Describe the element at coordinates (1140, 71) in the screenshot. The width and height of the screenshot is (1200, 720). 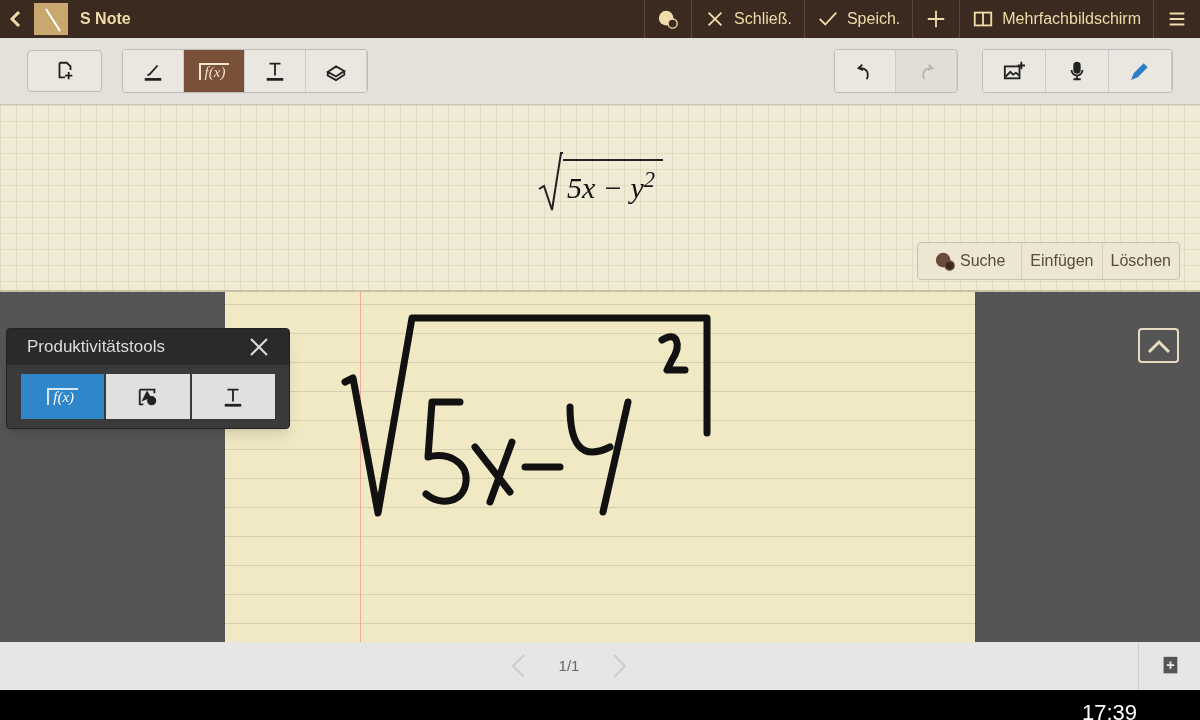
I see `pen-icon` at that location.